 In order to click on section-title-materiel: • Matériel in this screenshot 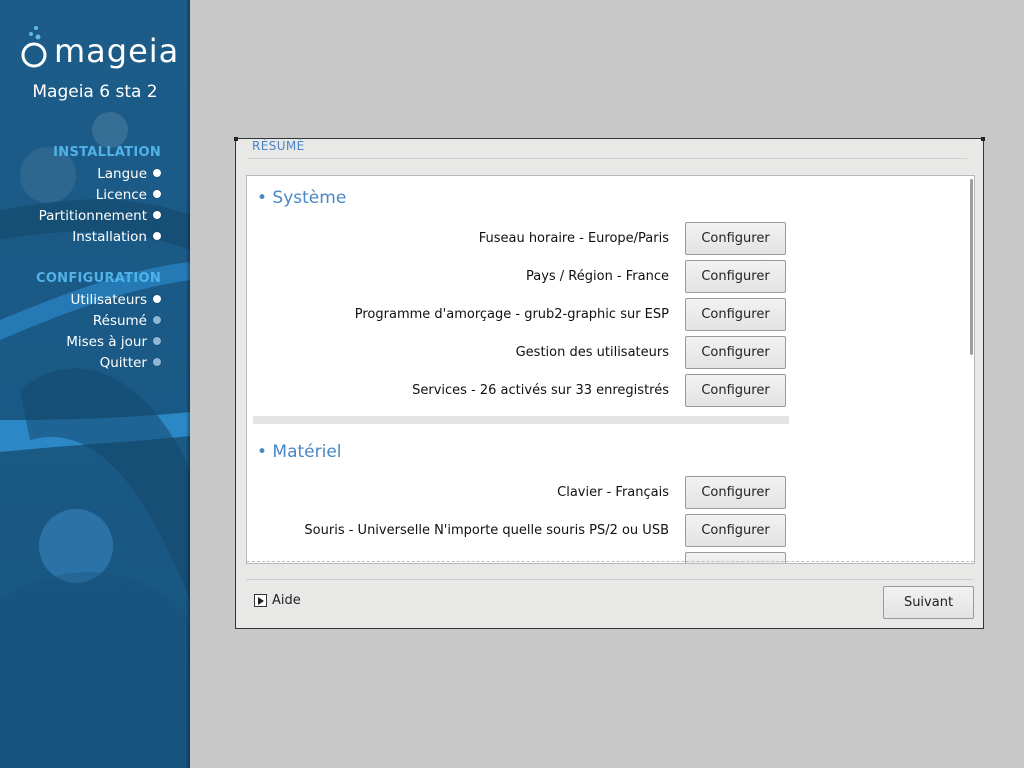, I will do `click(299, 452)`.